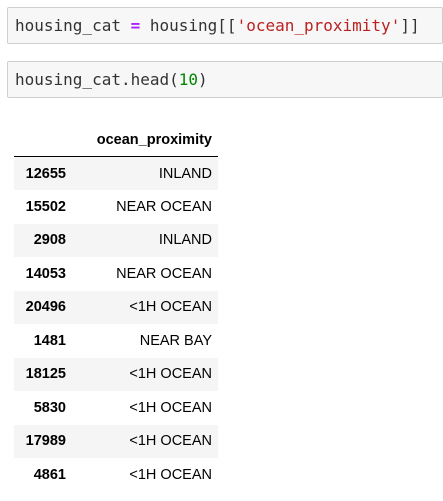  What do you see at coordinates (203, 79) in the screenshot?
I see `code-token: )` at bounding box center [203, 79].